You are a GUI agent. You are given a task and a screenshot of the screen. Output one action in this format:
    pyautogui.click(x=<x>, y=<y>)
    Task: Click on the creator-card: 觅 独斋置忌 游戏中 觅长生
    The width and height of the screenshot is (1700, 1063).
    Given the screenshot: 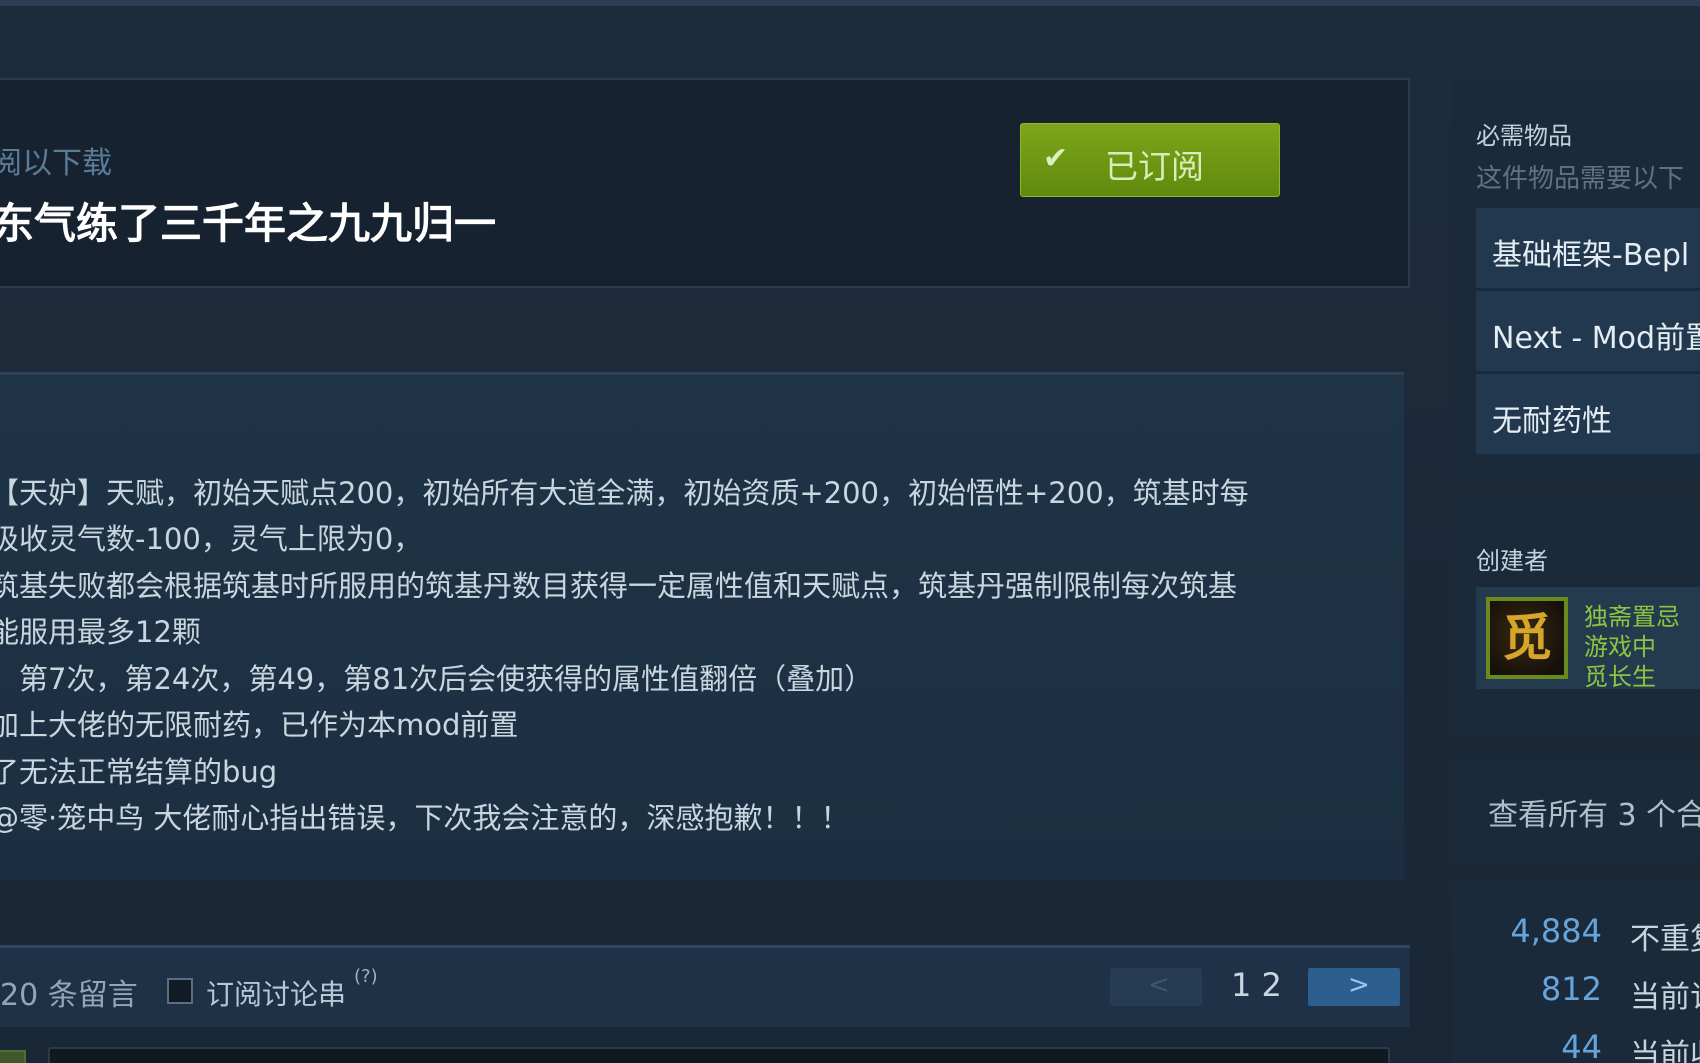 What is the action you would take?
    pyautogui.click(x=1588, y=639)
    